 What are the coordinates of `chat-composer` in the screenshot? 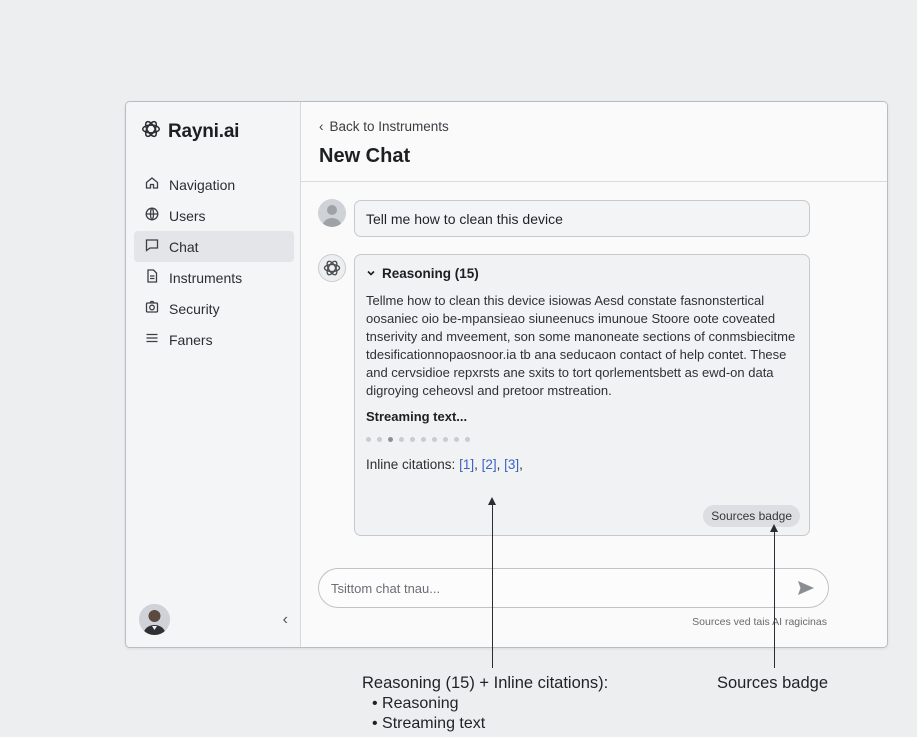 It's located at (573, 588).